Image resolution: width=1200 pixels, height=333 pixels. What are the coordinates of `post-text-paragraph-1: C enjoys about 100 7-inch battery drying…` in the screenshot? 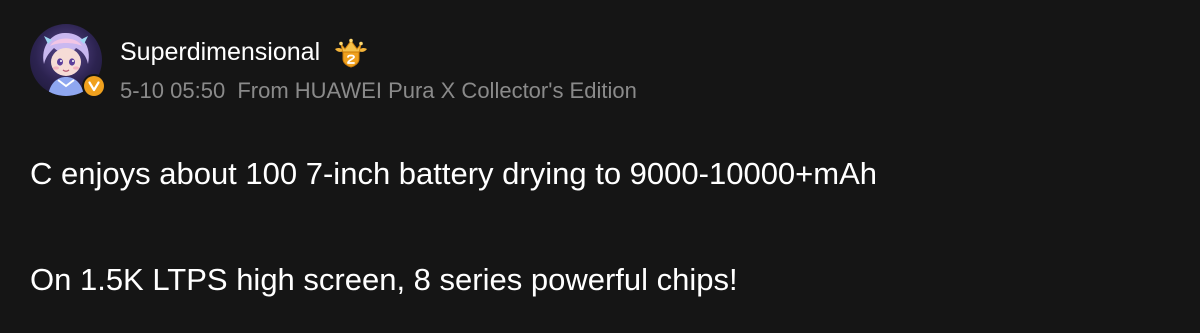 It's located at (454, 173).